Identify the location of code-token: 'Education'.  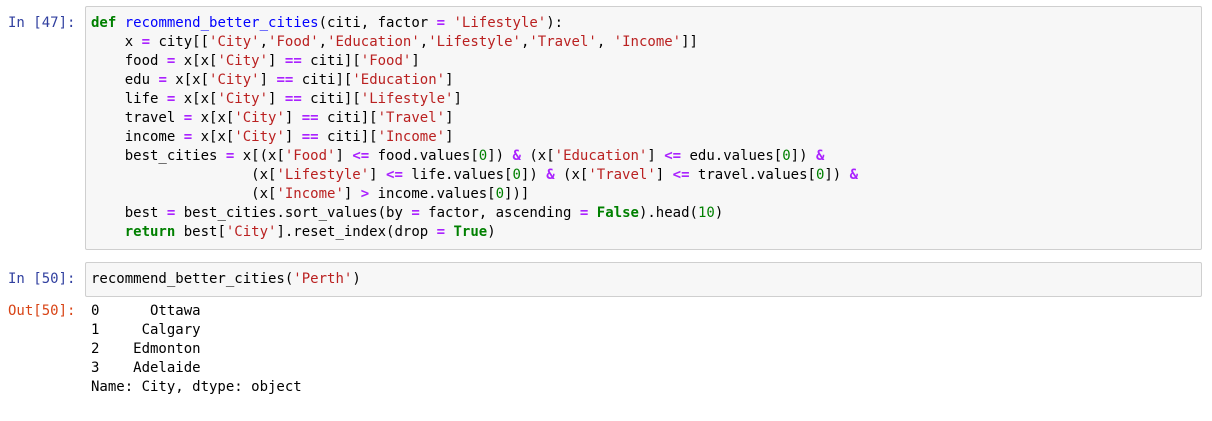
(601, 156).